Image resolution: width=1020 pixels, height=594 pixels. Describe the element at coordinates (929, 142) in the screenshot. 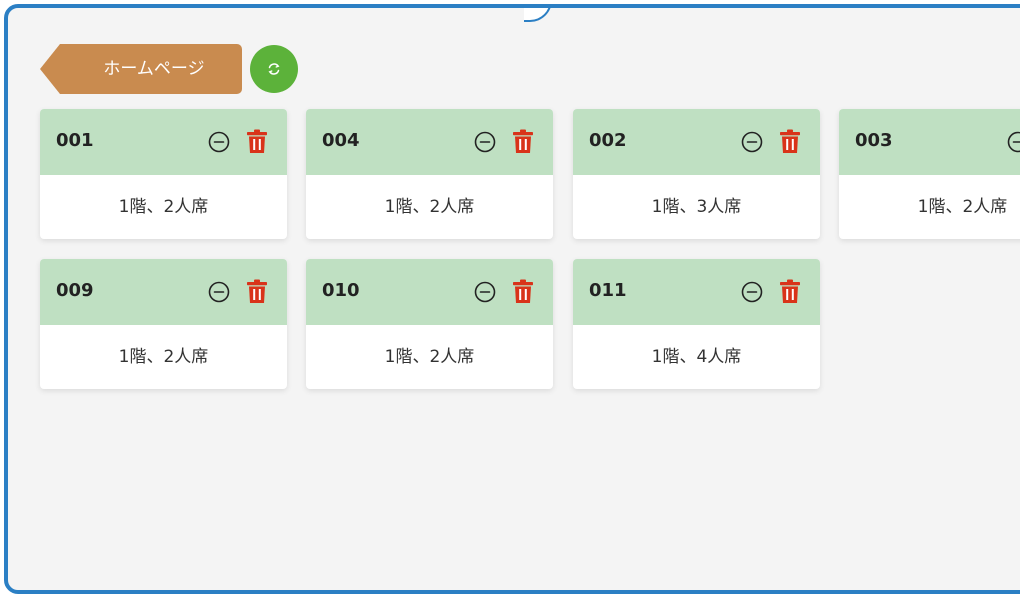

I see `table-card-header: 003` at that location.